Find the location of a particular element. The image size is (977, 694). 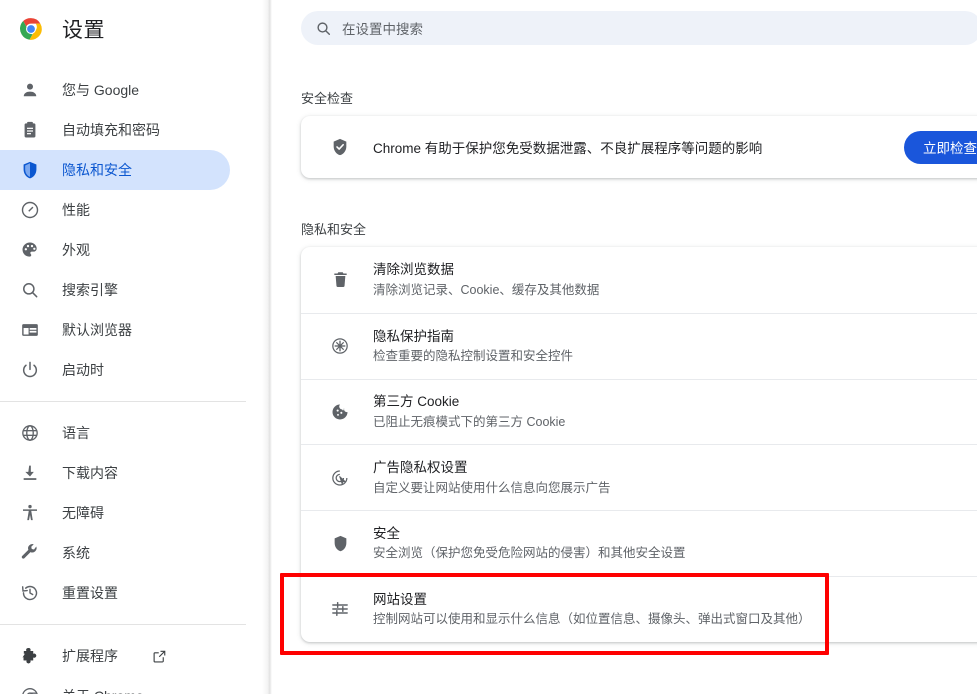

history-restore-icon is located at coordinates (30, 593).